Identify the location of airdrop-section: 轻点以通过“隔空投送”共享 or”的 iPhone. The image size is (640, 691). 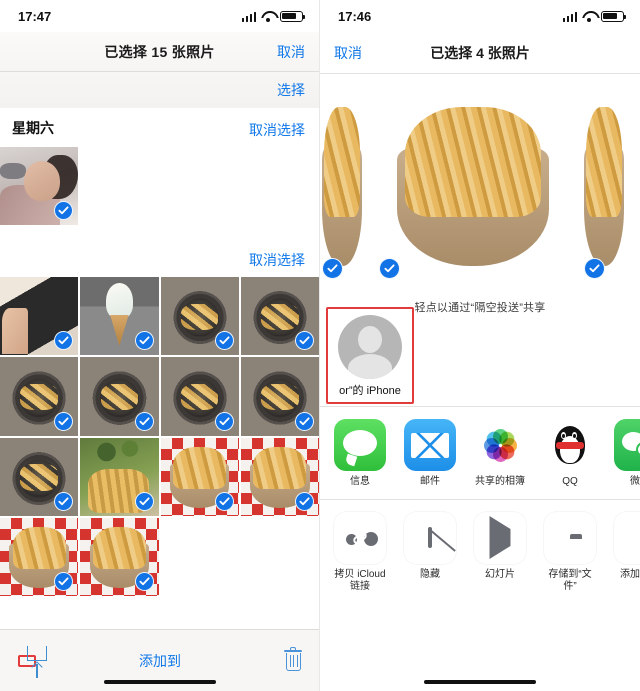
(480, 348).